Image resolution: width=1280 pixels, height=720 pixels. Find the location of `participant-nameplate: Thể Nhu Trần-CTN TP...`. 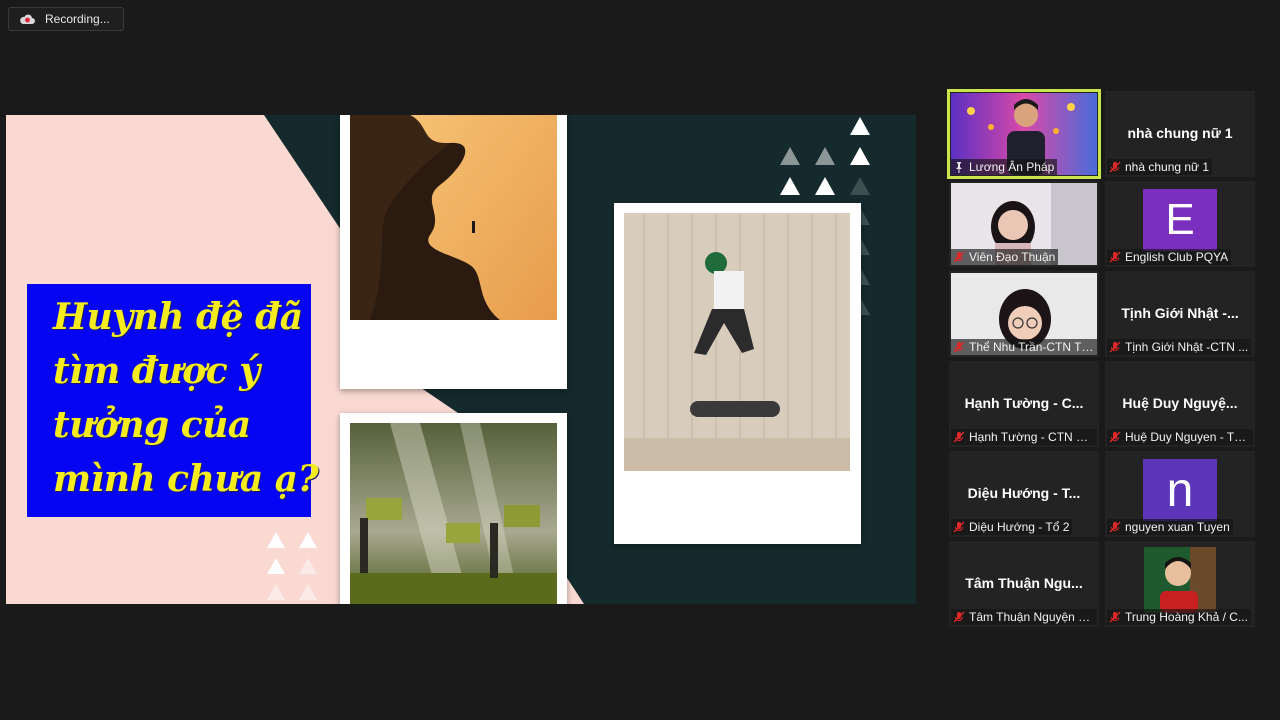

participant-nameplate: Thể Nhu Trần-CTN TP... is located at coordinates (1024, 347).